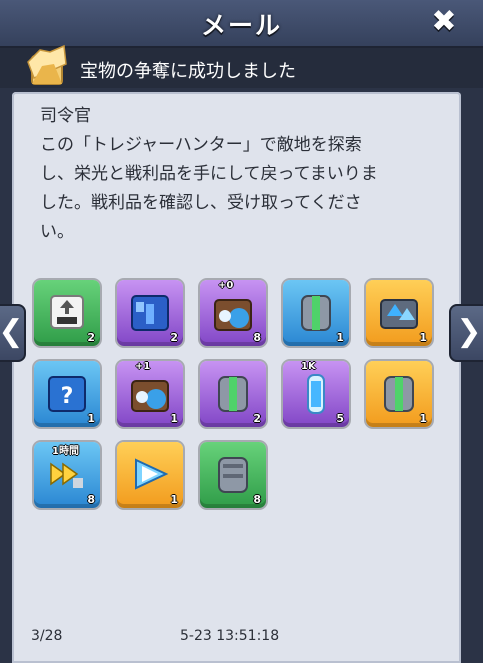 The image size is (483, 663). I want to click on title-bar: メール ✖, so click(241, 24).